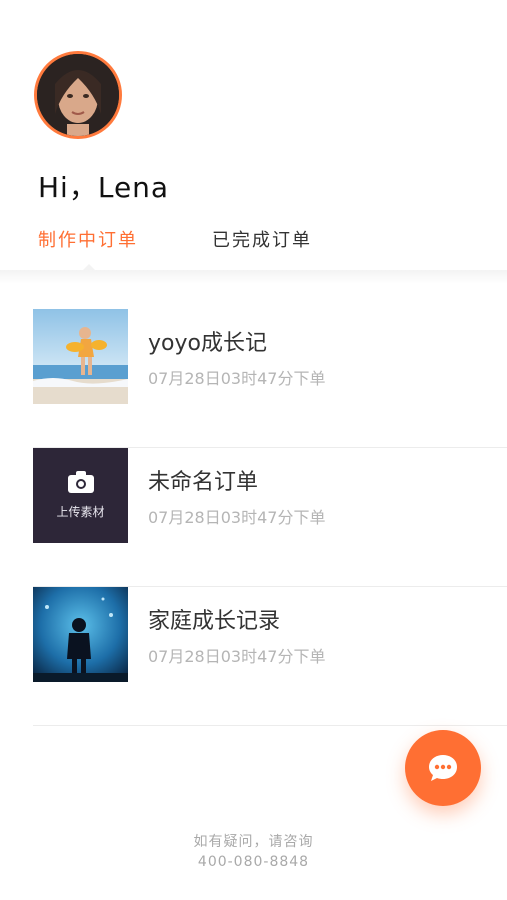 Image resolution: width=507 pixels, height=900 pixels. What do you see at coordinates (80, 495) in the screenshot?
I see `upload-material-button: 上传素材` at bounding box center [80, 495].